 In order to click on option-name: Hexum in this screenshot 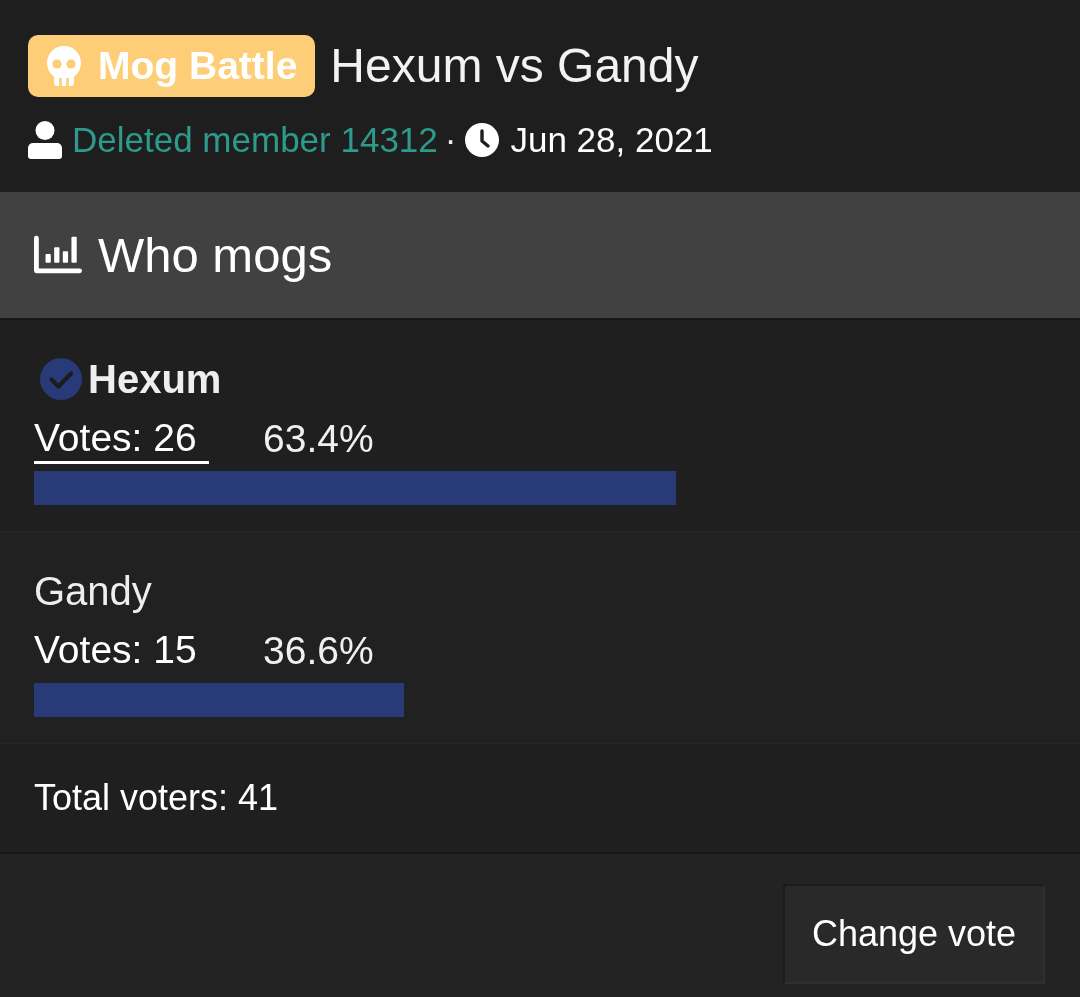, I will do `click(155, 379)`.